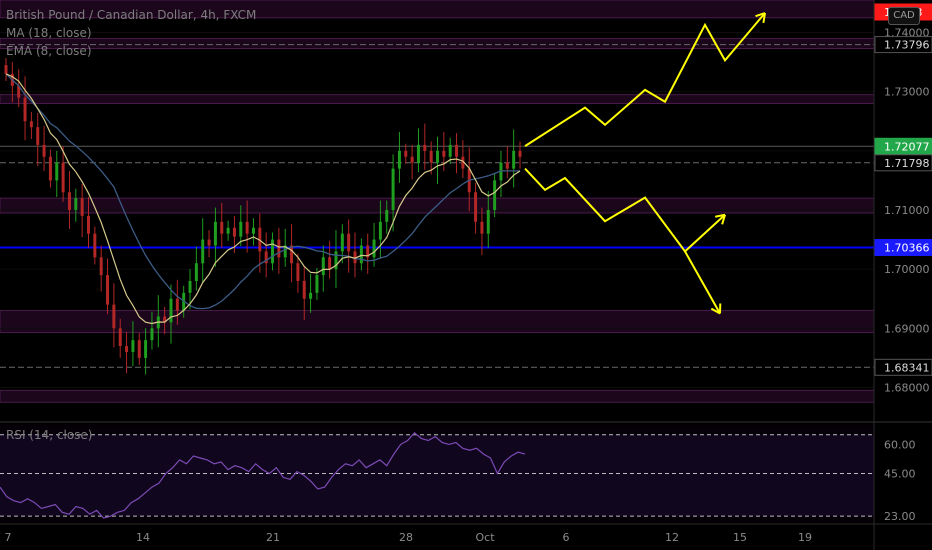 This screenshot has height=550, width=932. Describe the element at coordinates (8, 537) in the screenshot. I see `x-tick-label: 7` at that location.